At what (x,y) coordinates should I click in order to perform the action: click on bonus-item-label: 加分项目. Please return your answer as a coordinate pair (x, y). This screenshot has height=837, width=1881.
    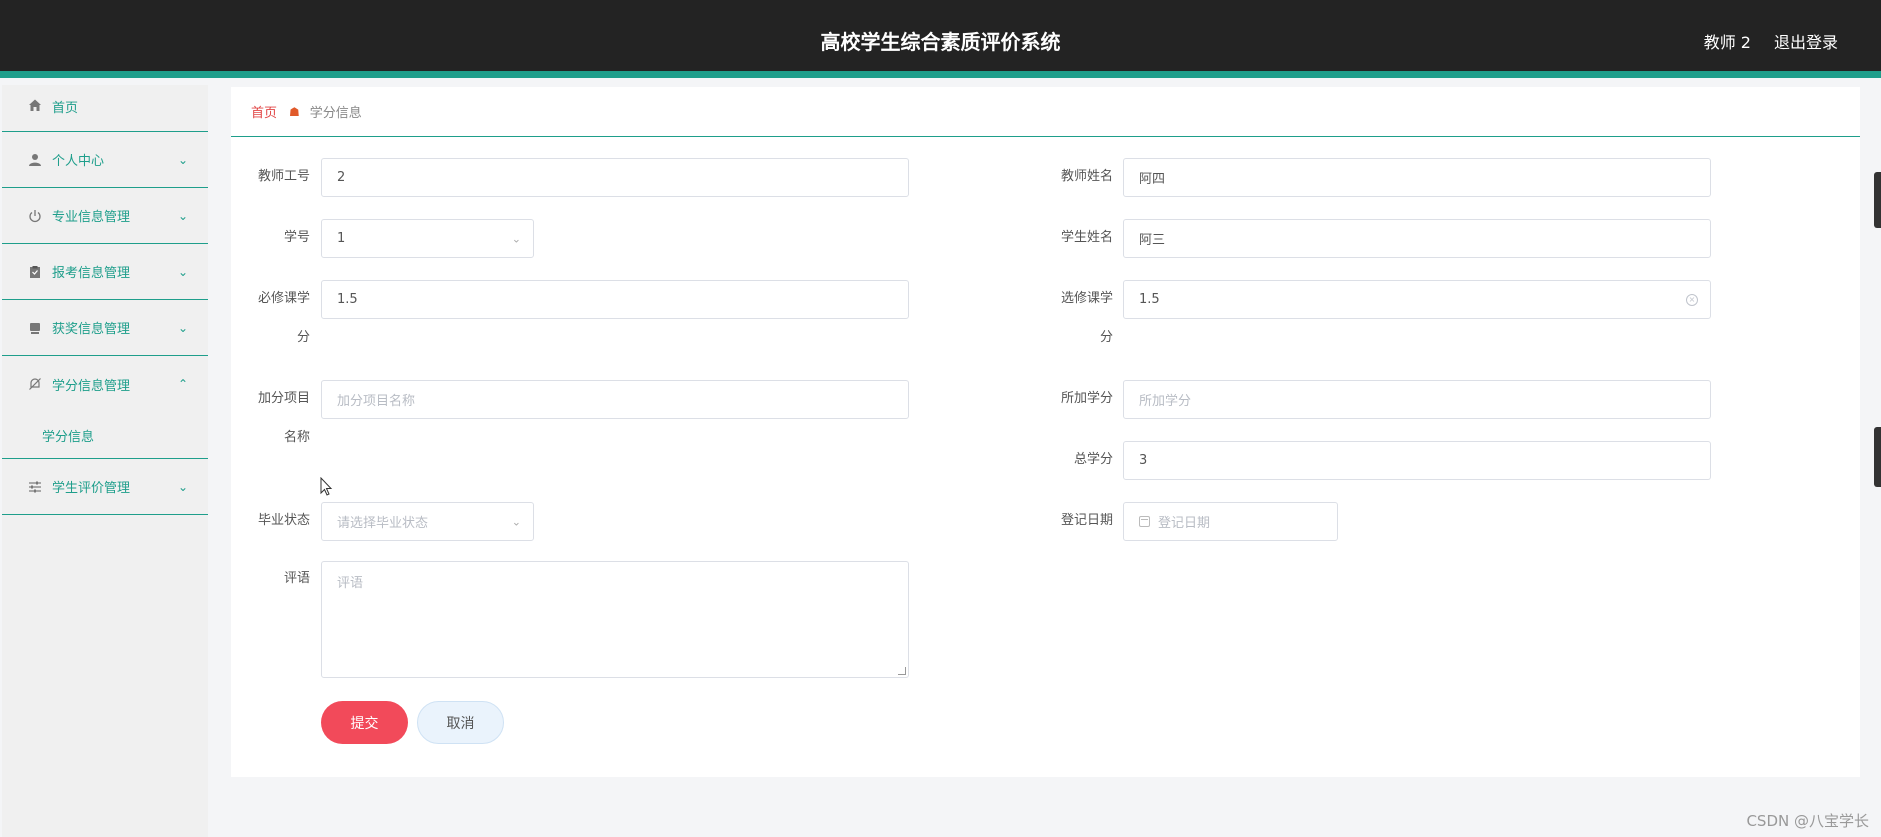
    Looking at the image, I should click on (283, 398).